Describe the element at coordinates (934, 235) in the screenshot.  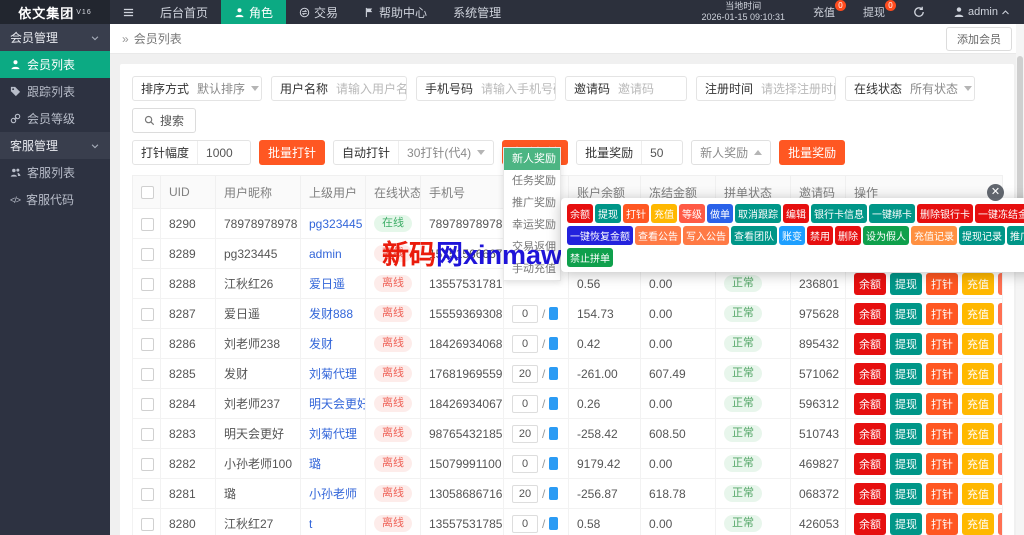
I see `popup-action-充值记录: 充值记录` at that location.